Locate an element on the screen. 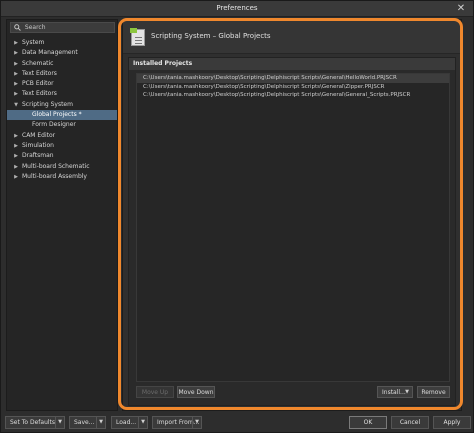 The width and height of the screenshot is (474, 433). tree-item-draftsman: ▶ Draftsman is located at coordinates (62, 156).